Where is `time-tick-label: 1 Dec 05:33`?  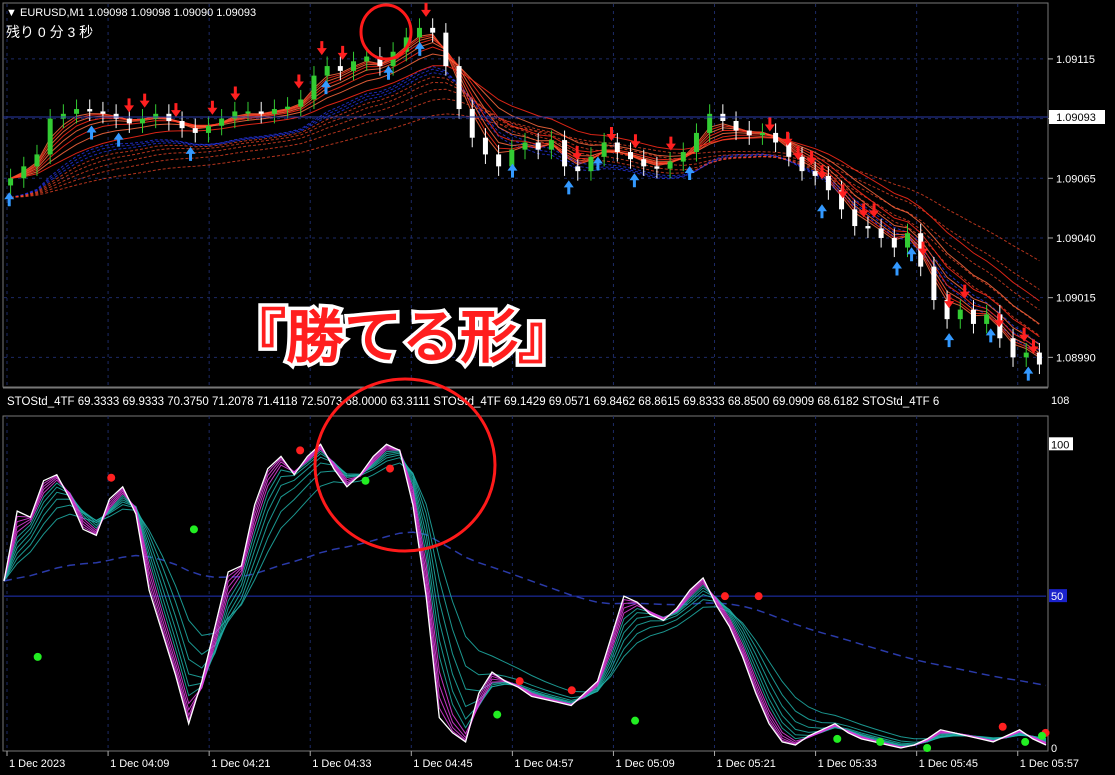 time-tick-label: 1 Dec 05:33 is located at coordinates (847, 764).